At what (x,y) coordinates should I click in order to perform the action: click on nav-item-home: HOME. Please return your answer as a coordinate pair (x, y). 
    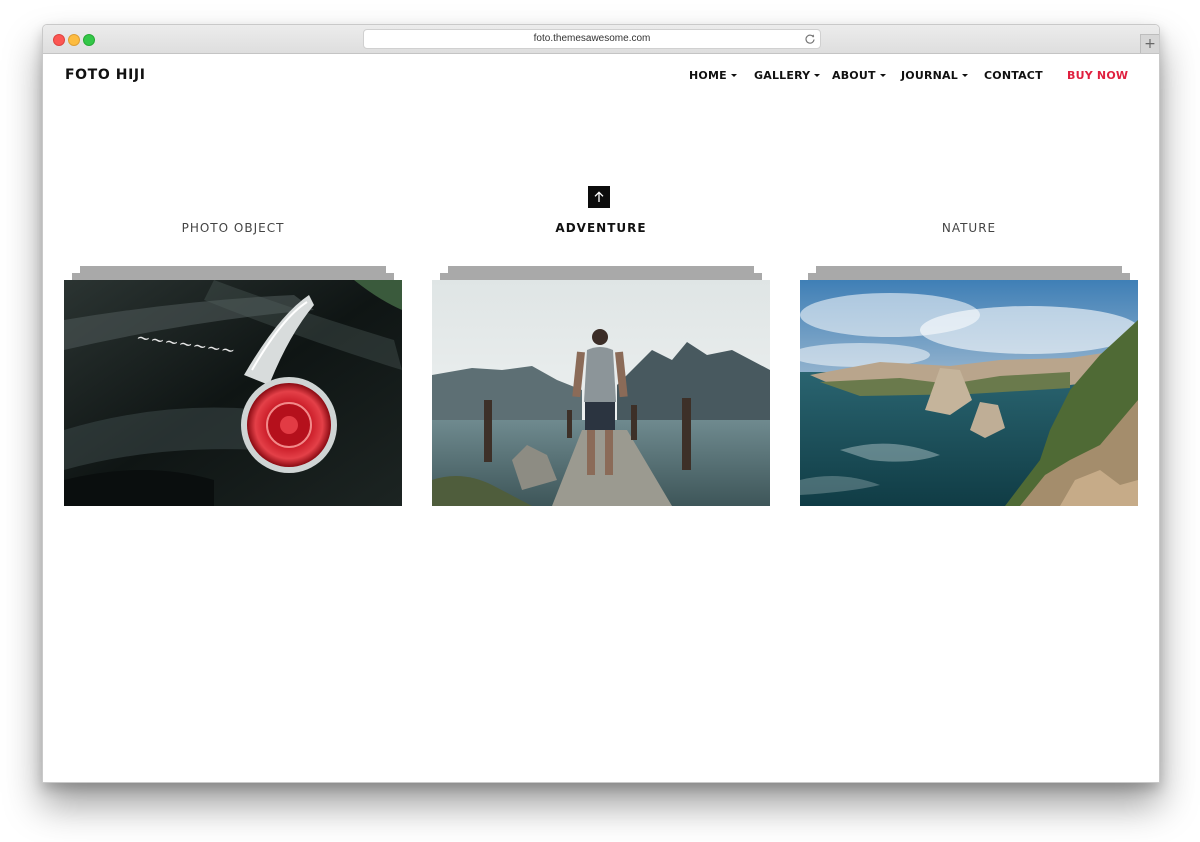
    Looking at the image, I should click on (713, 75).